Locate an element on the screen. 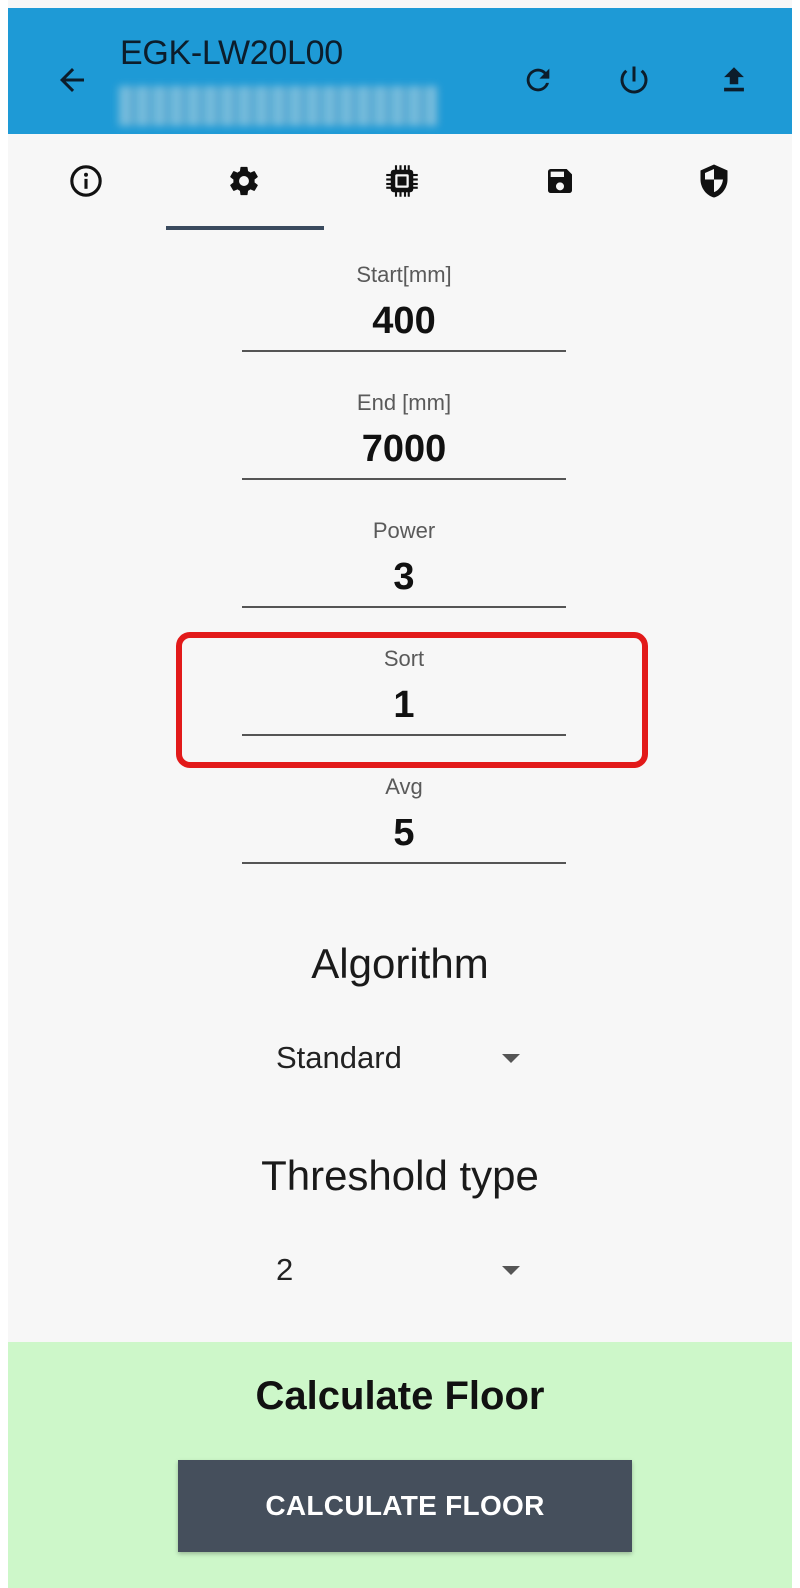  tab-info is located at coordinates (86, 183).